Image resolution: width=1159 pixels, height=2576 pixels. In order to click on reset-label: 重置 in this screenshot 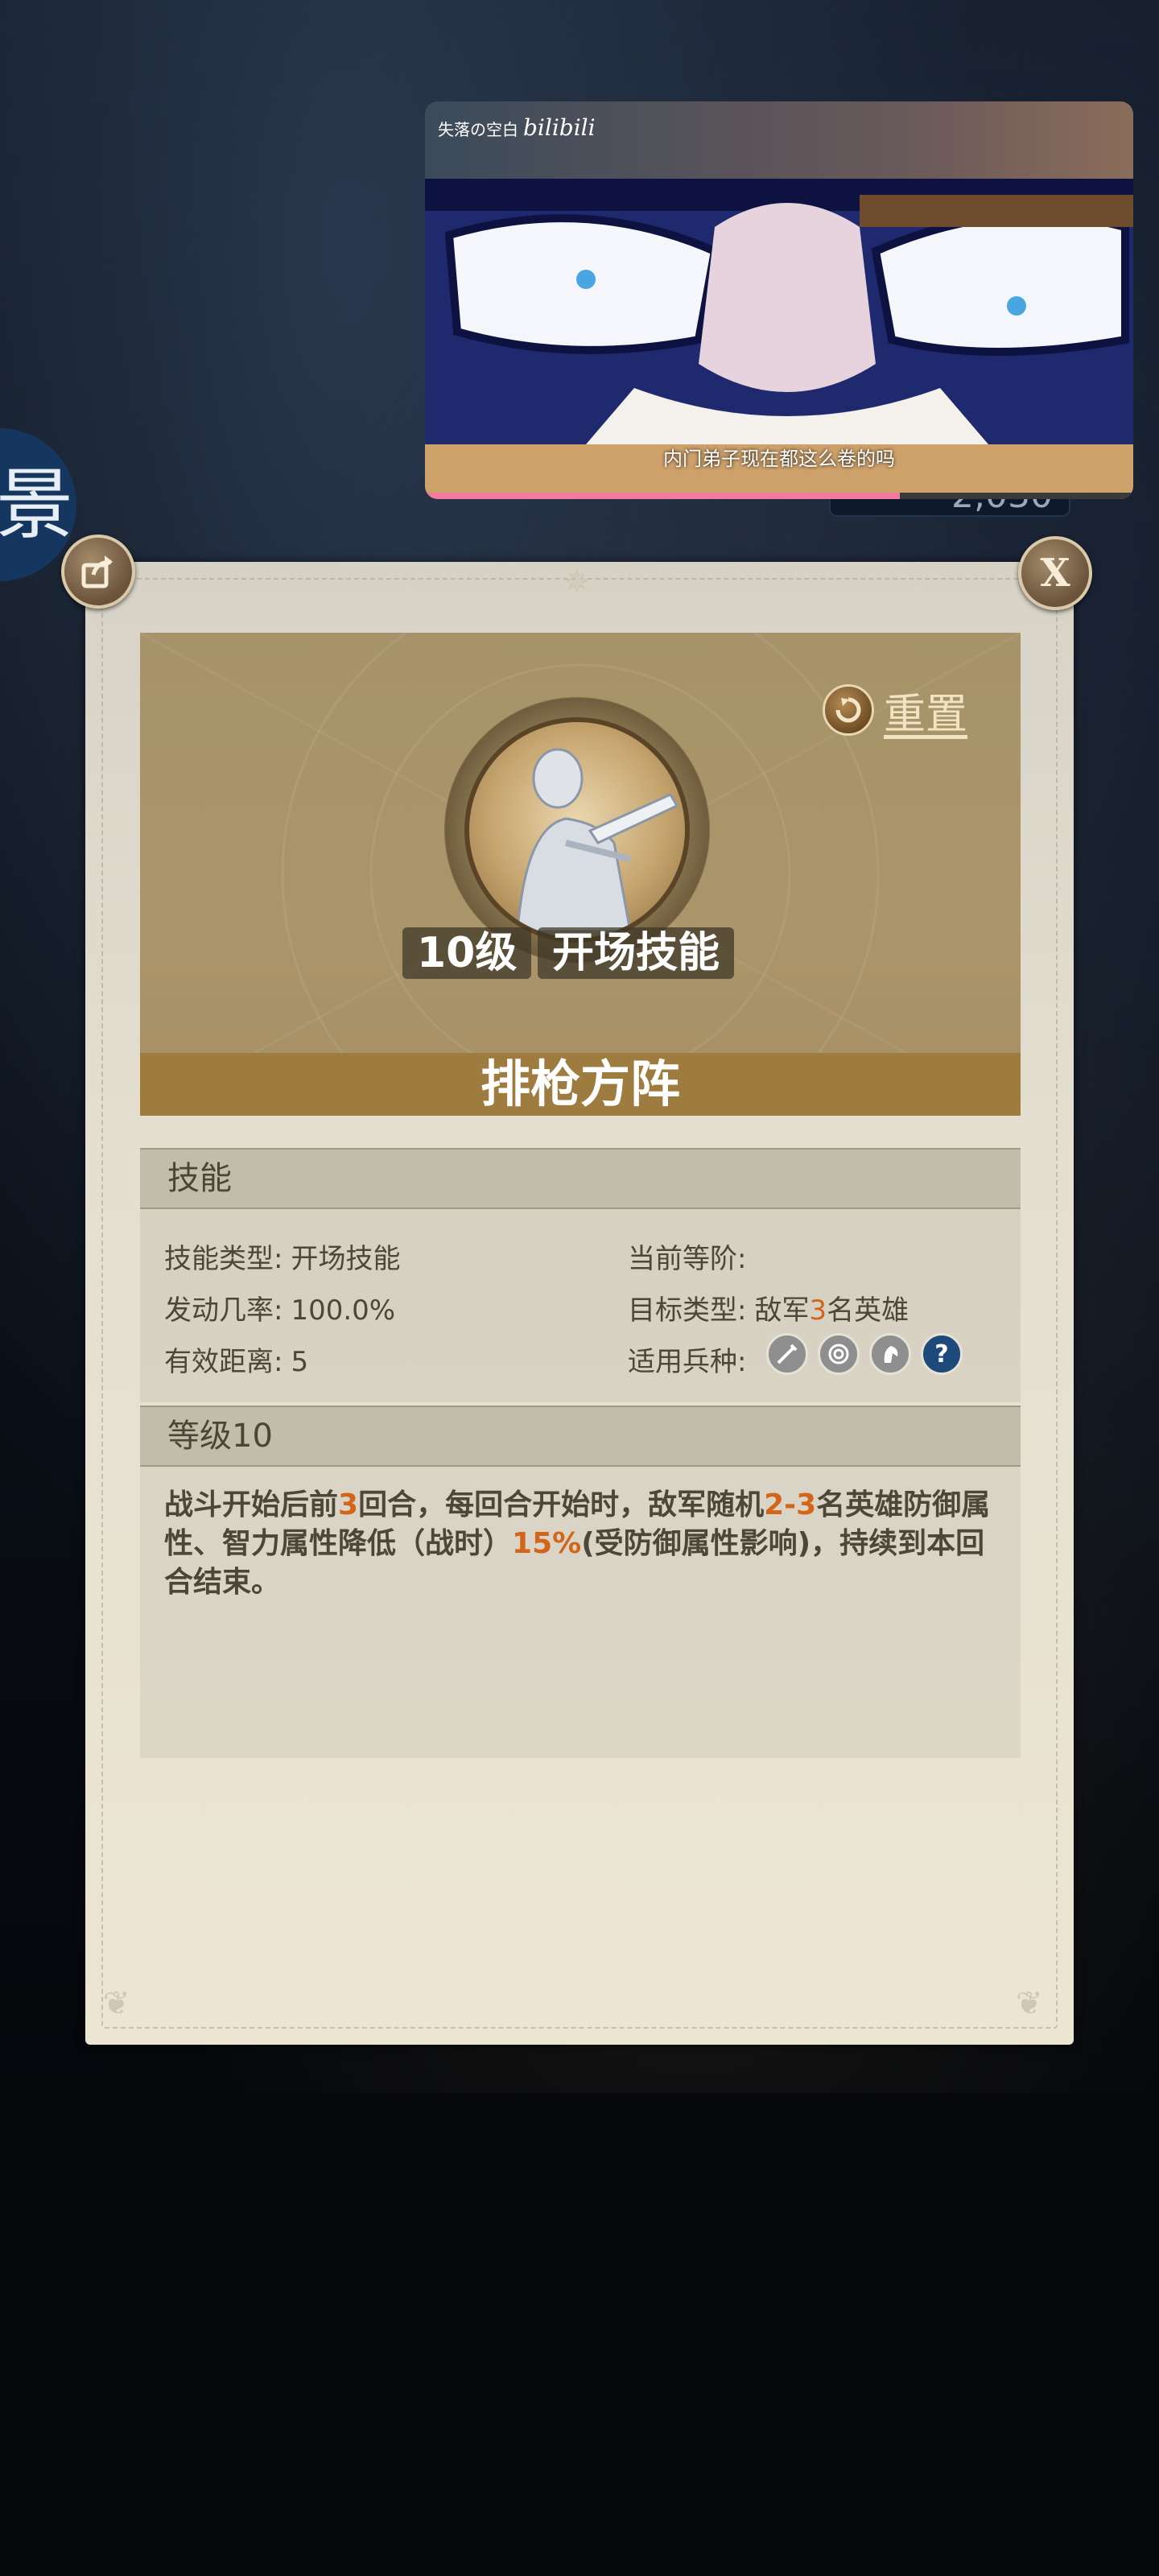, I will do `click(926, 714)`.